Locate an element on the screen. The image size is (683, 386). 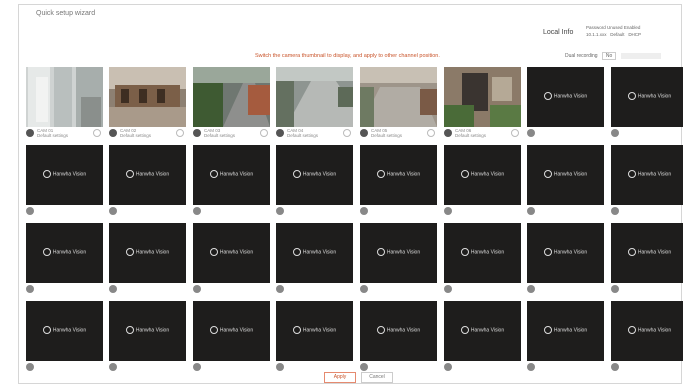
camera-cell: CAM 02 Default settings is located at coordinates (147, 103).